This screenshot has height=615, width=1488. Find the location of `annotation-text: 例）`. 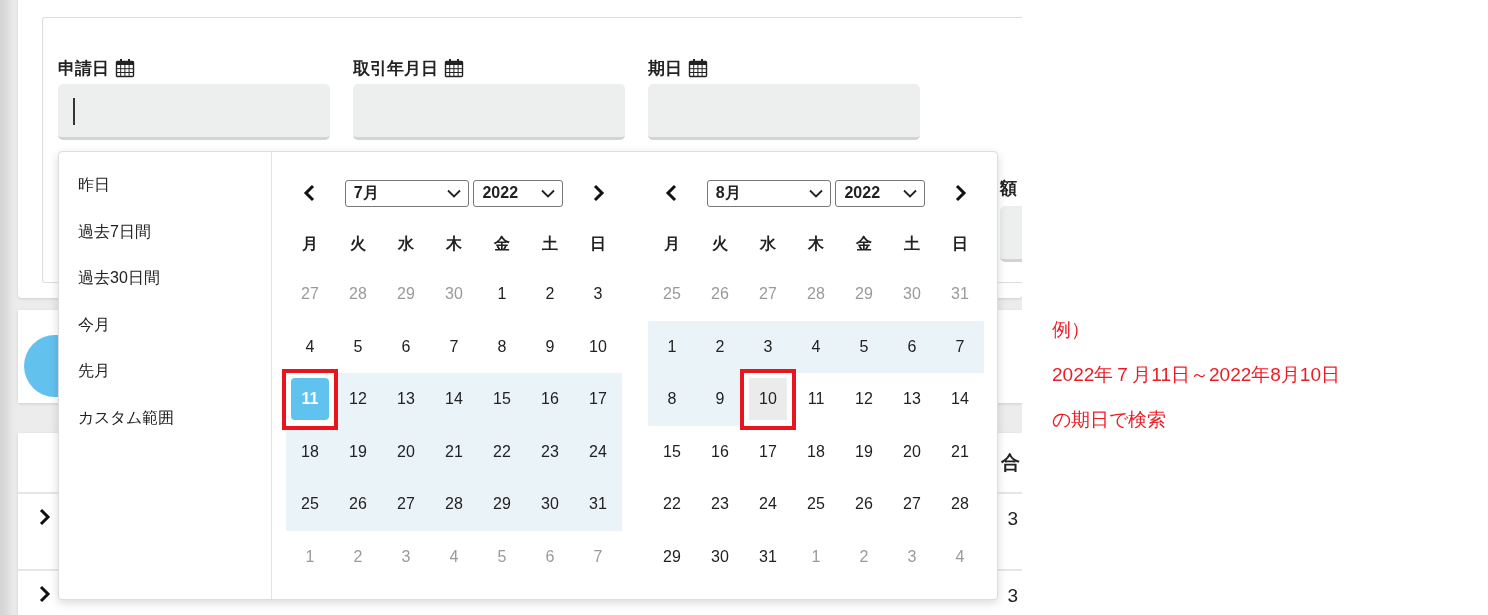

annotation-text: 例） is located at coordinates (1071, 330).